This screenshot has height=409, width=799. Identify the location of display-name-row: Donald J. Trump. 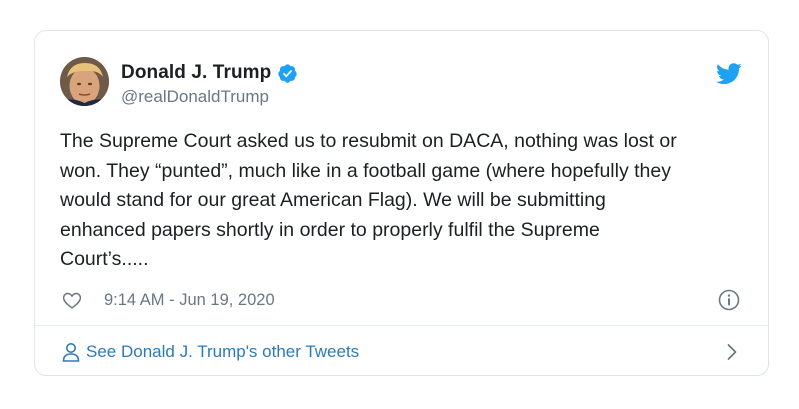
(209, 73).